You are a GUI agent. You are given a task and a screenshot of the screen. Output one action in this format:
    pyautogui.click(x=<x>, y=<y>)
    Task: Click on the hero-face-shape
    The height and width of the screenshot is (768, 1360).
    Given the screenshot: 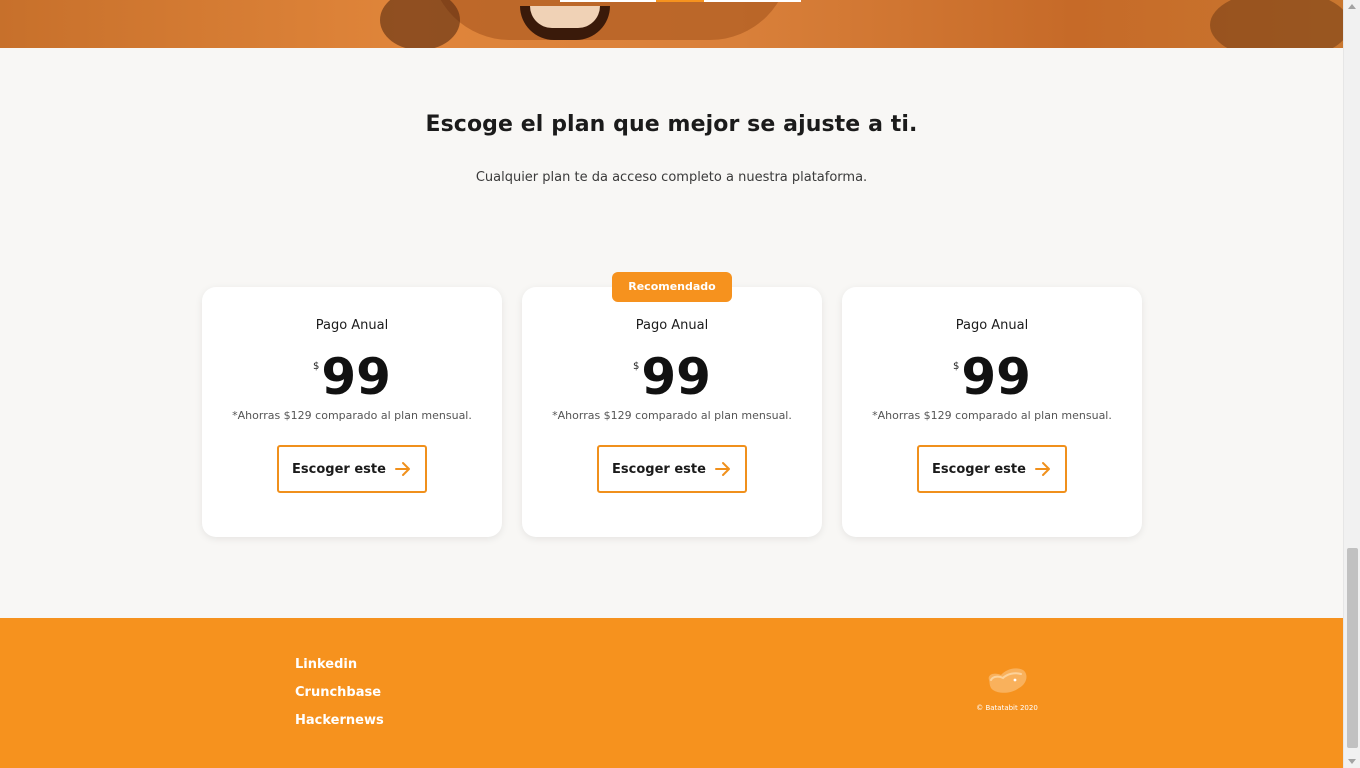 What is the action you would take?
    pyautogui.click(x=610, y=20)
    